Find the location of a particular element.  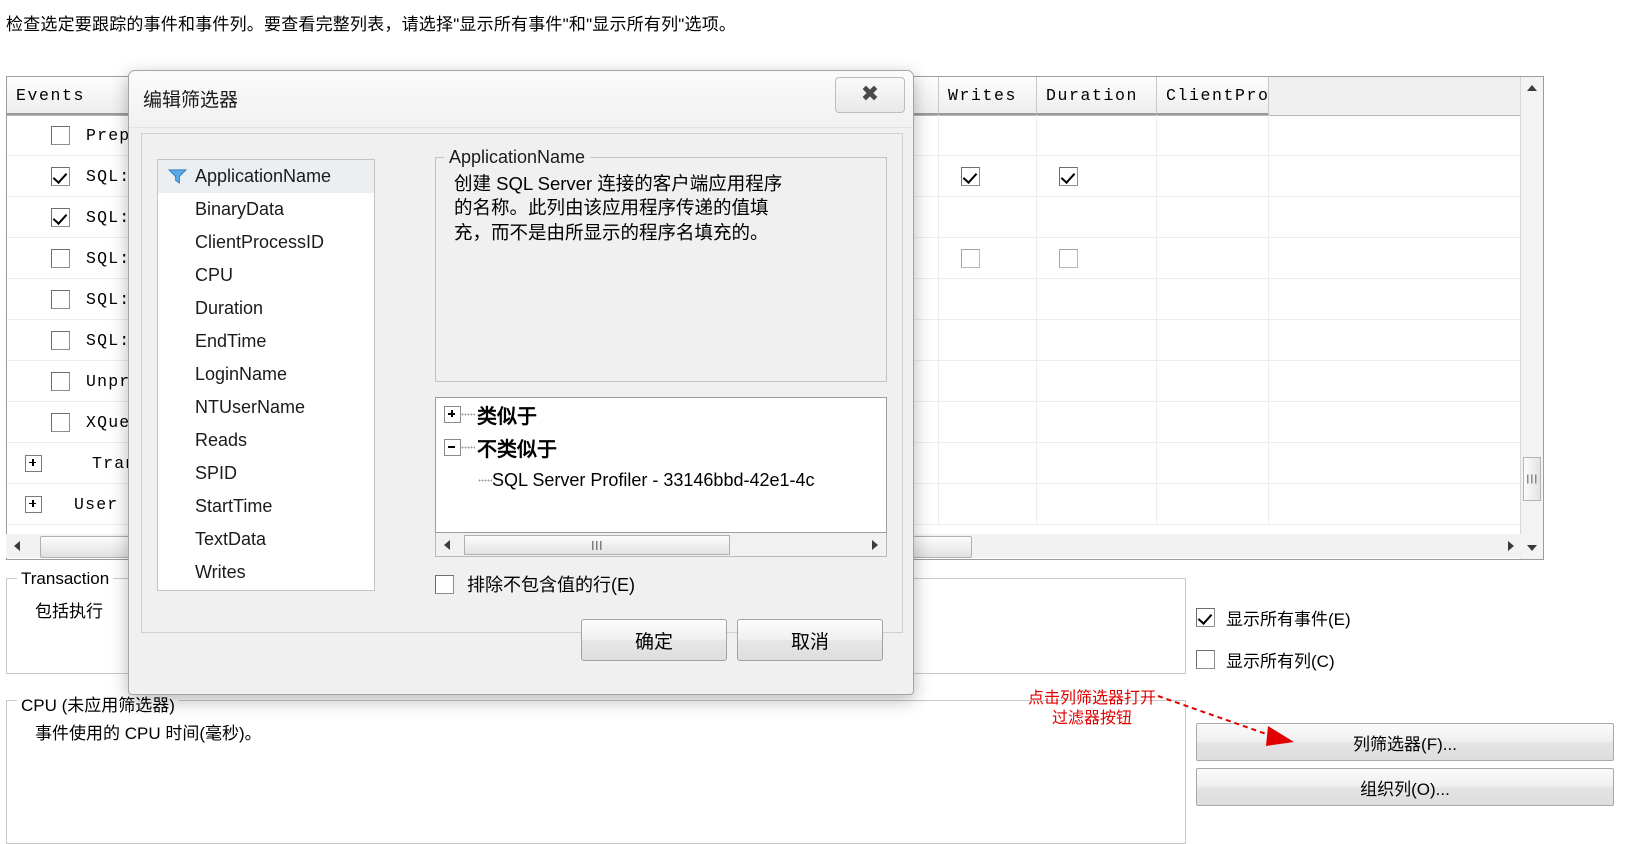

filter-column-item-cpu: CPU is located at coordinates (266, 275).